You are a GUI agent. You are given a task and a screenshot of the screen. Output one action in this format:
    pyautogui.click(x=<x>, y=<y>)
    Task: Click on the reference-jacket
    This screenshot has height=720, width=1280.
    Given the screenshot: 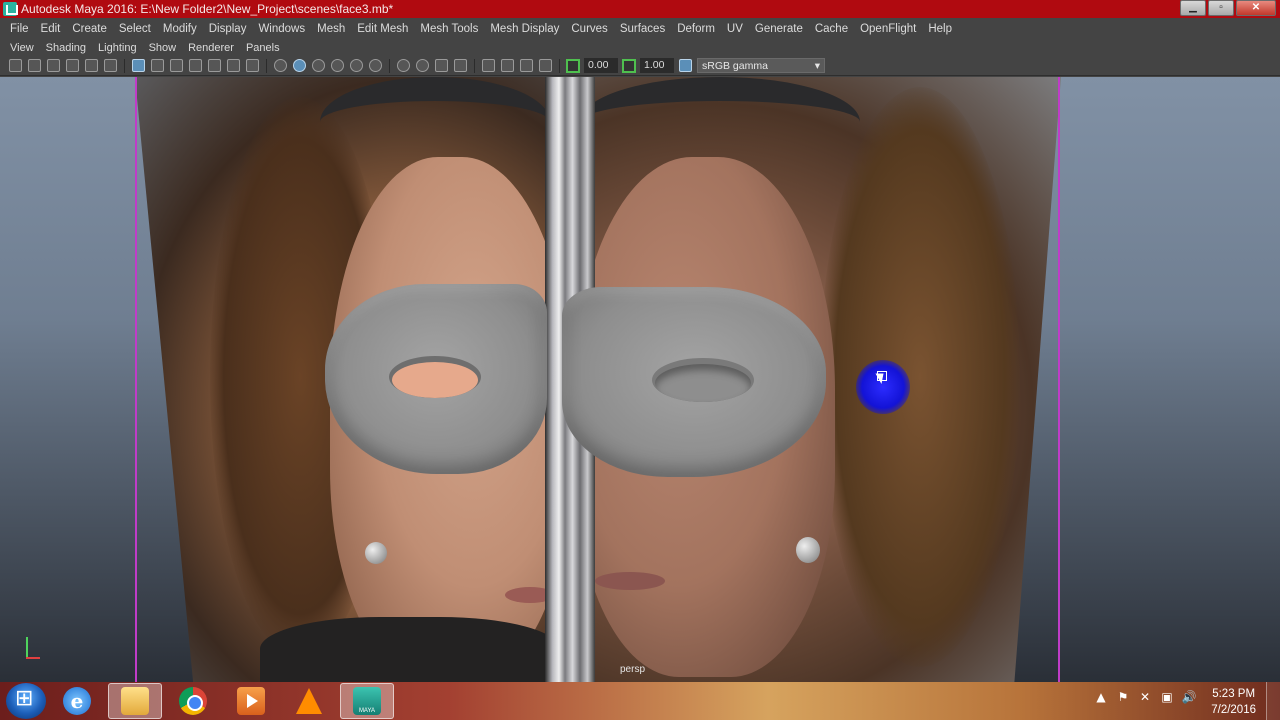 What is the action you would take?
    pyautogui.click(x=410, y=649)
    